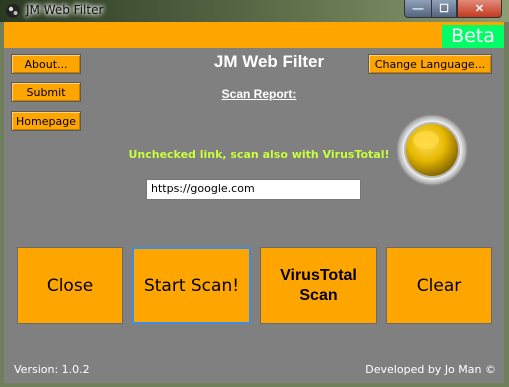 This screenshot has height=387, width=509. I want to click on maximize-icon: ☐, so click(444, 9).